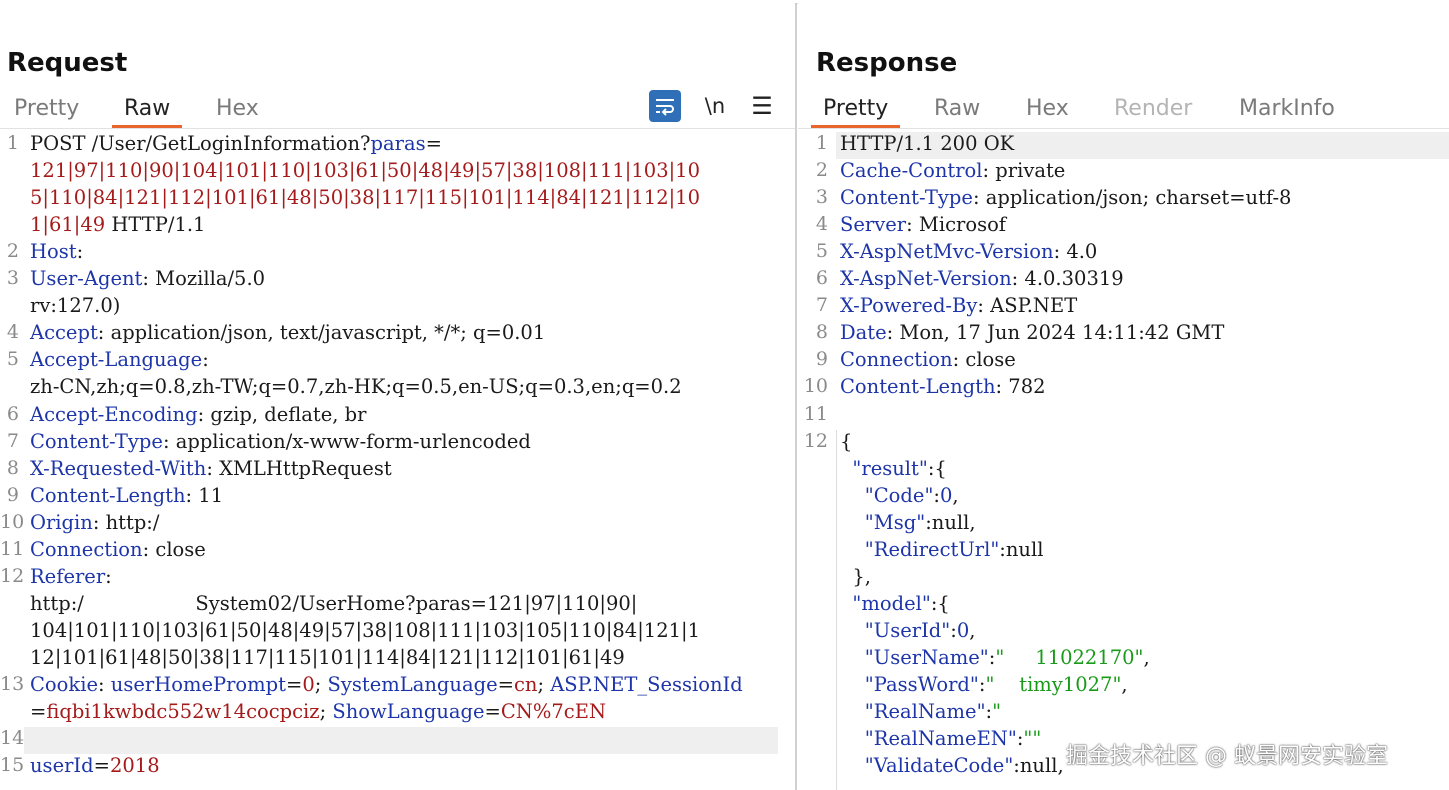 This screenshot has height=790, width=1449. I want to click on code-token: Server, so click(873, 225).